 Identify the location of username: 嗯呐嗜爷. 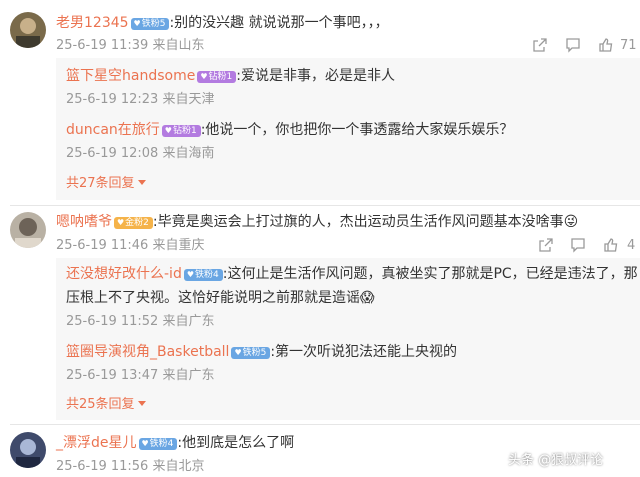
(84, 222).